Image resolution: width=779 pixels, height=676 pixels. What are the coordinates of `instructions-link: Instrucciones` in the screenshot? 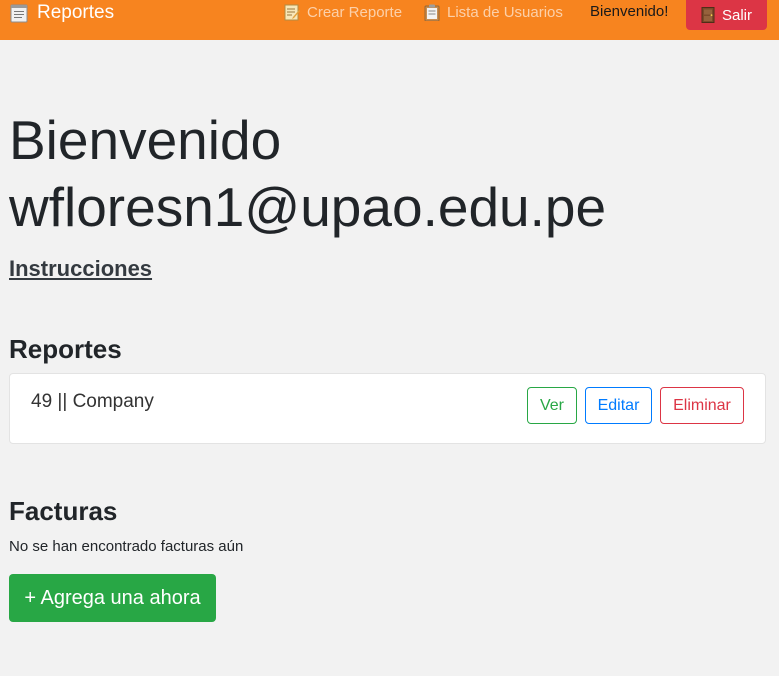 It's located at (80, 269).